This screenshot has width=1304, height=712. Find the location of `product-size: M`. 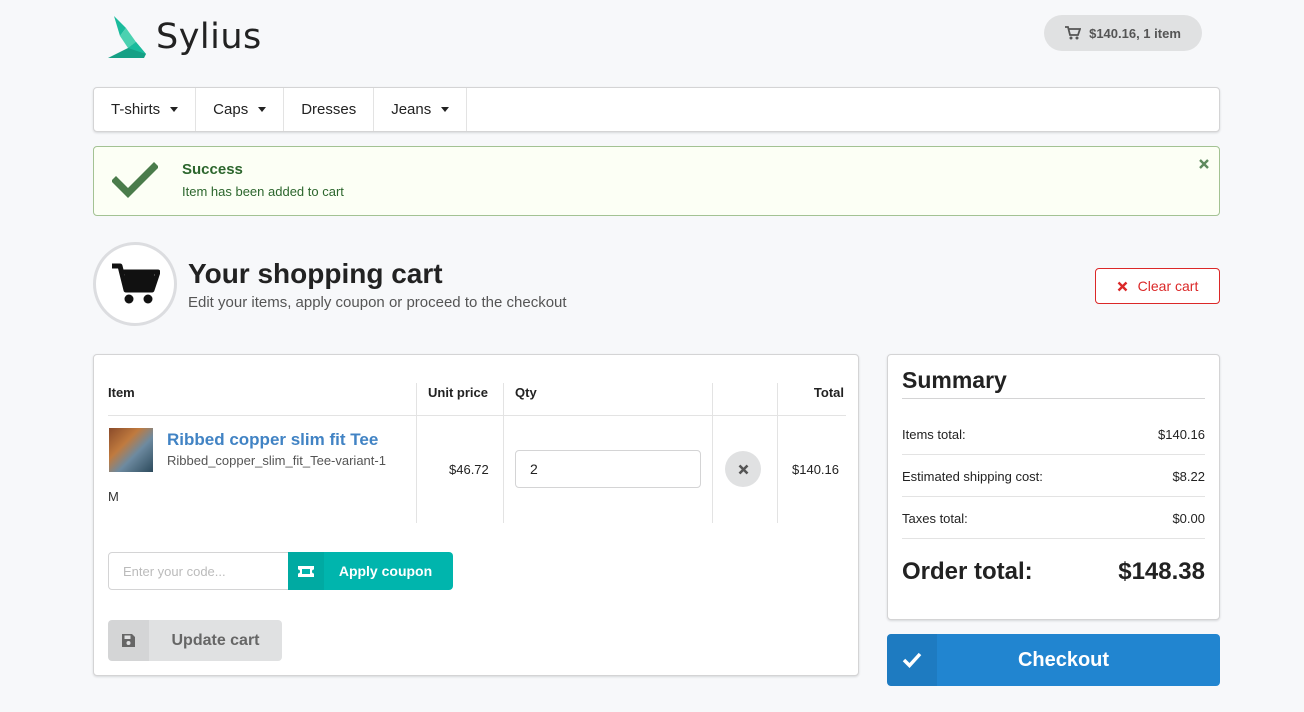

product-size: M is located at coordinates (113, 496).